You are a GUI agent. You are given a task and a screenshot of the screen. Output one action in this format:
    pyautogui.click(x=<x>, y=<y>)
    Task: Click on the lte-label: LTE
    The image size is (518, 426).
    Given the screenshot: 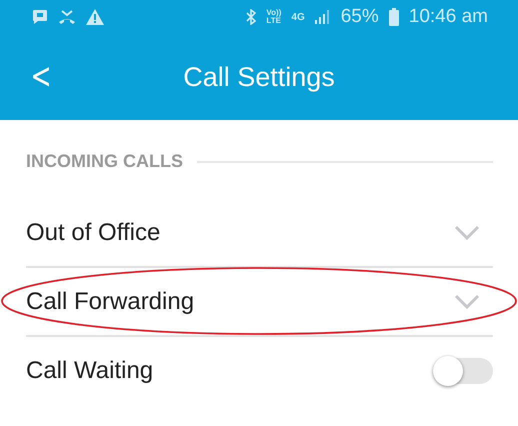 What is the action you would take?
    pyautogui.click(x=274, y=21)
    